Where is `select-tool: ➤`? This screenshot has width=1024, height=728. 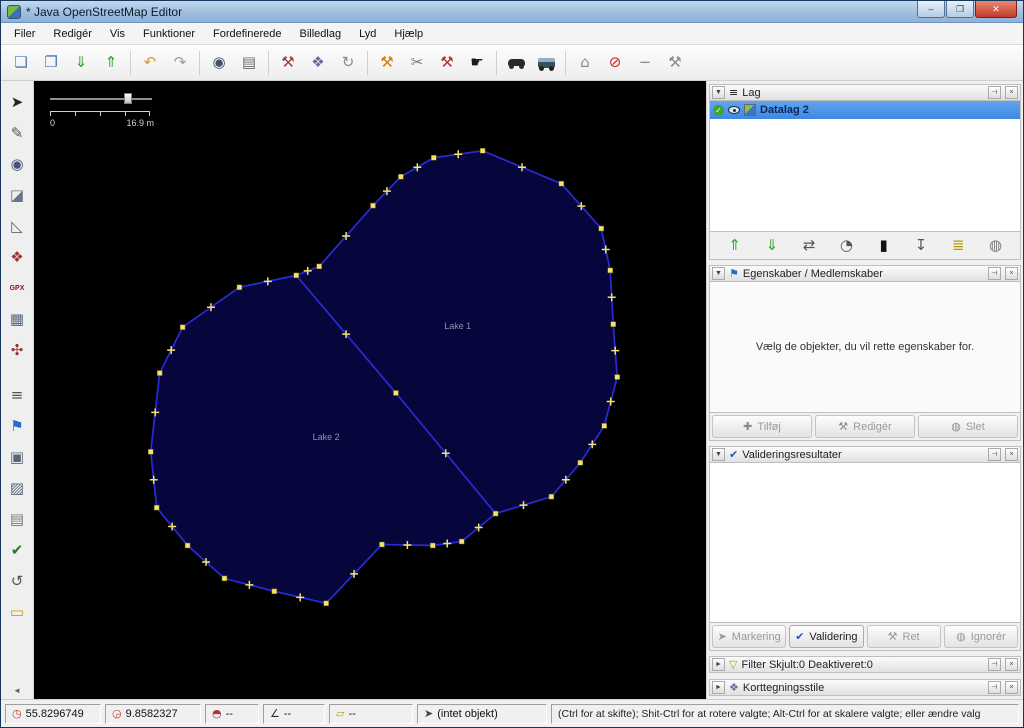
select-tool: ➤ is located at coordinates (17, 102).